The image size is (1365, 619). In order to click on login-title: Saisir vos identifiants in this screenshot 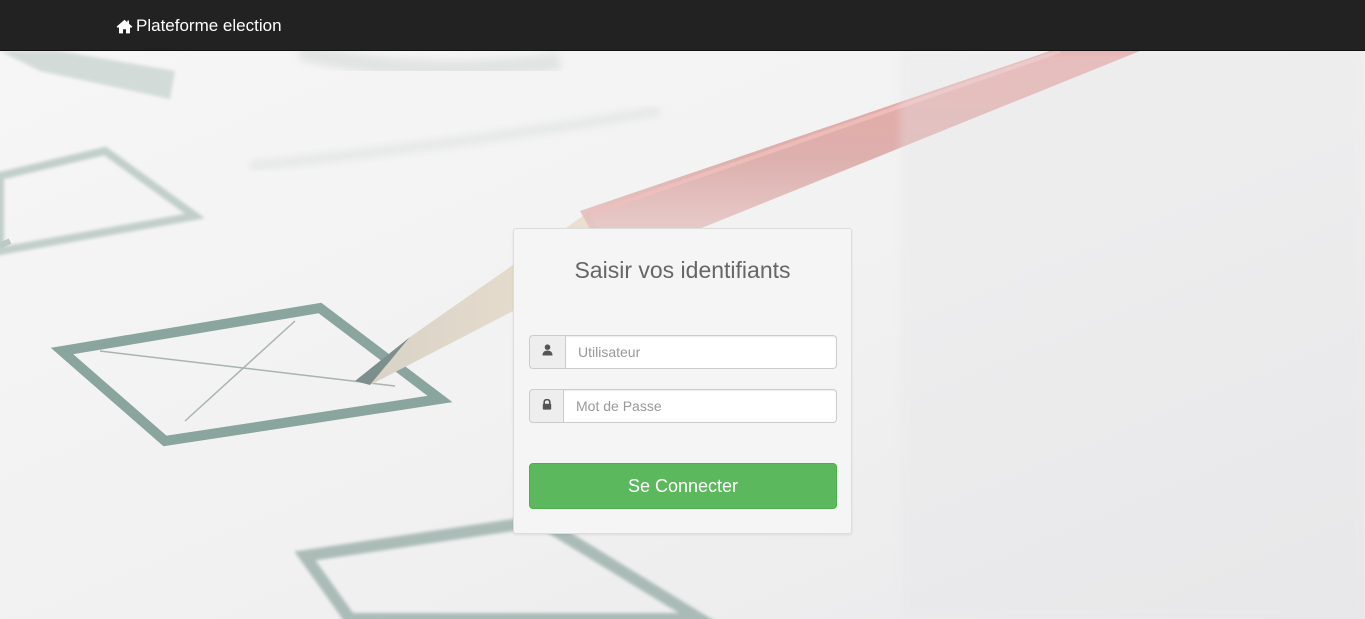, I will do `click(682, 270)`.